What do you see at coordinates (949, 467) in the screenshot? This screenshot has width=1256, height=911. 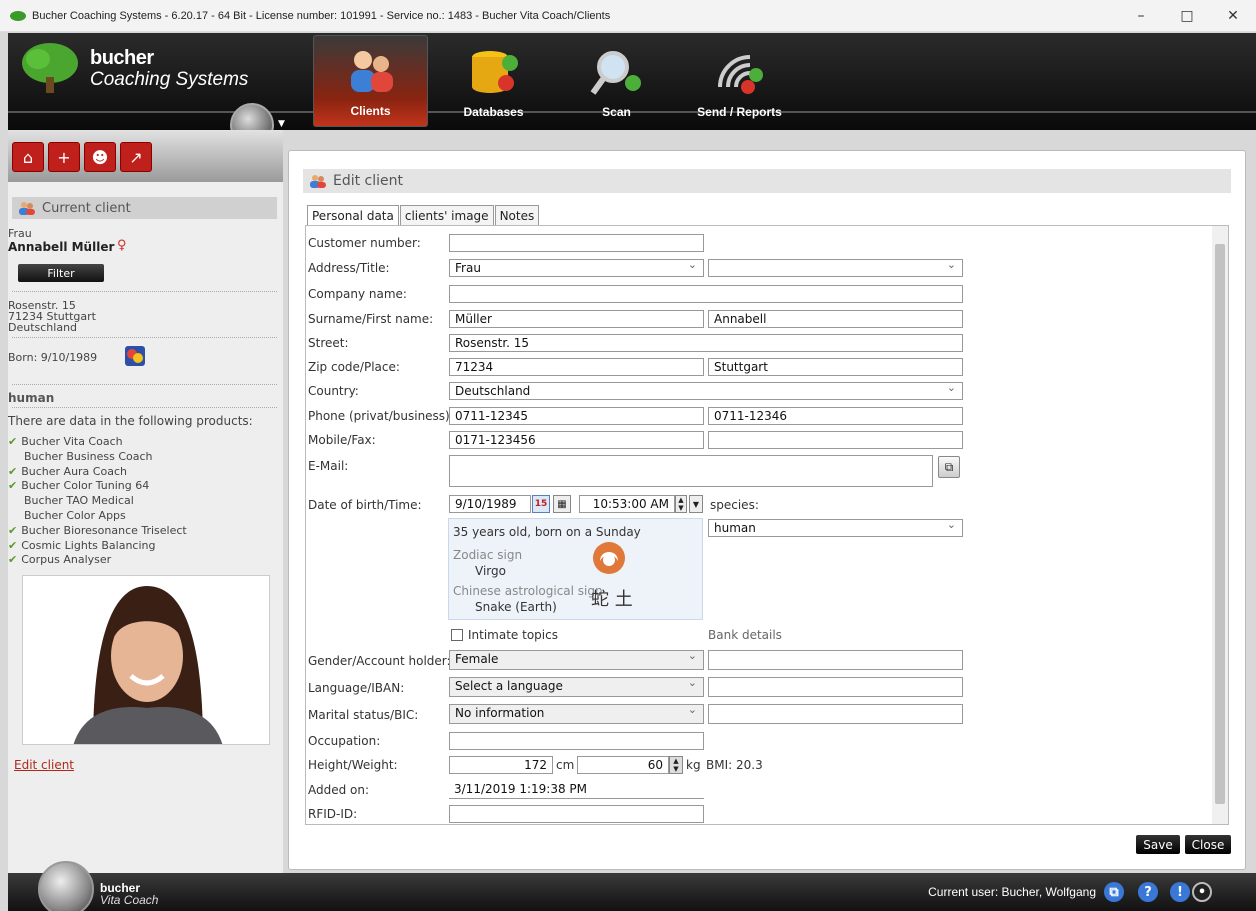 I see `copy-email-icon: ⧉` at bounding box center [949, 467].